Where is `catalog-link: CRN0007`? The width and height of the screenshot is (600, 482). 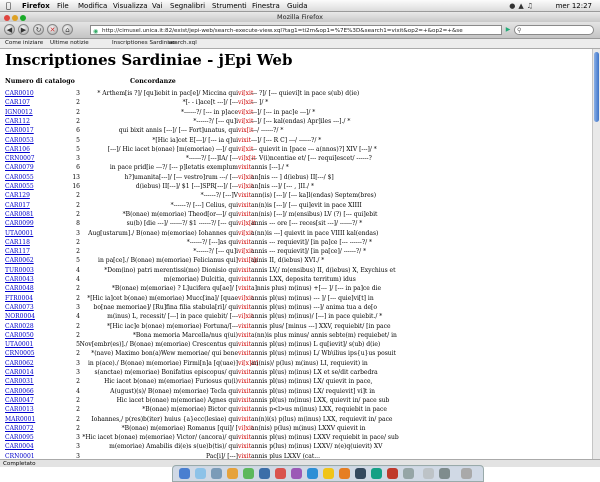 catalog-link: CRN0007 is located at coordinates (20, 158).